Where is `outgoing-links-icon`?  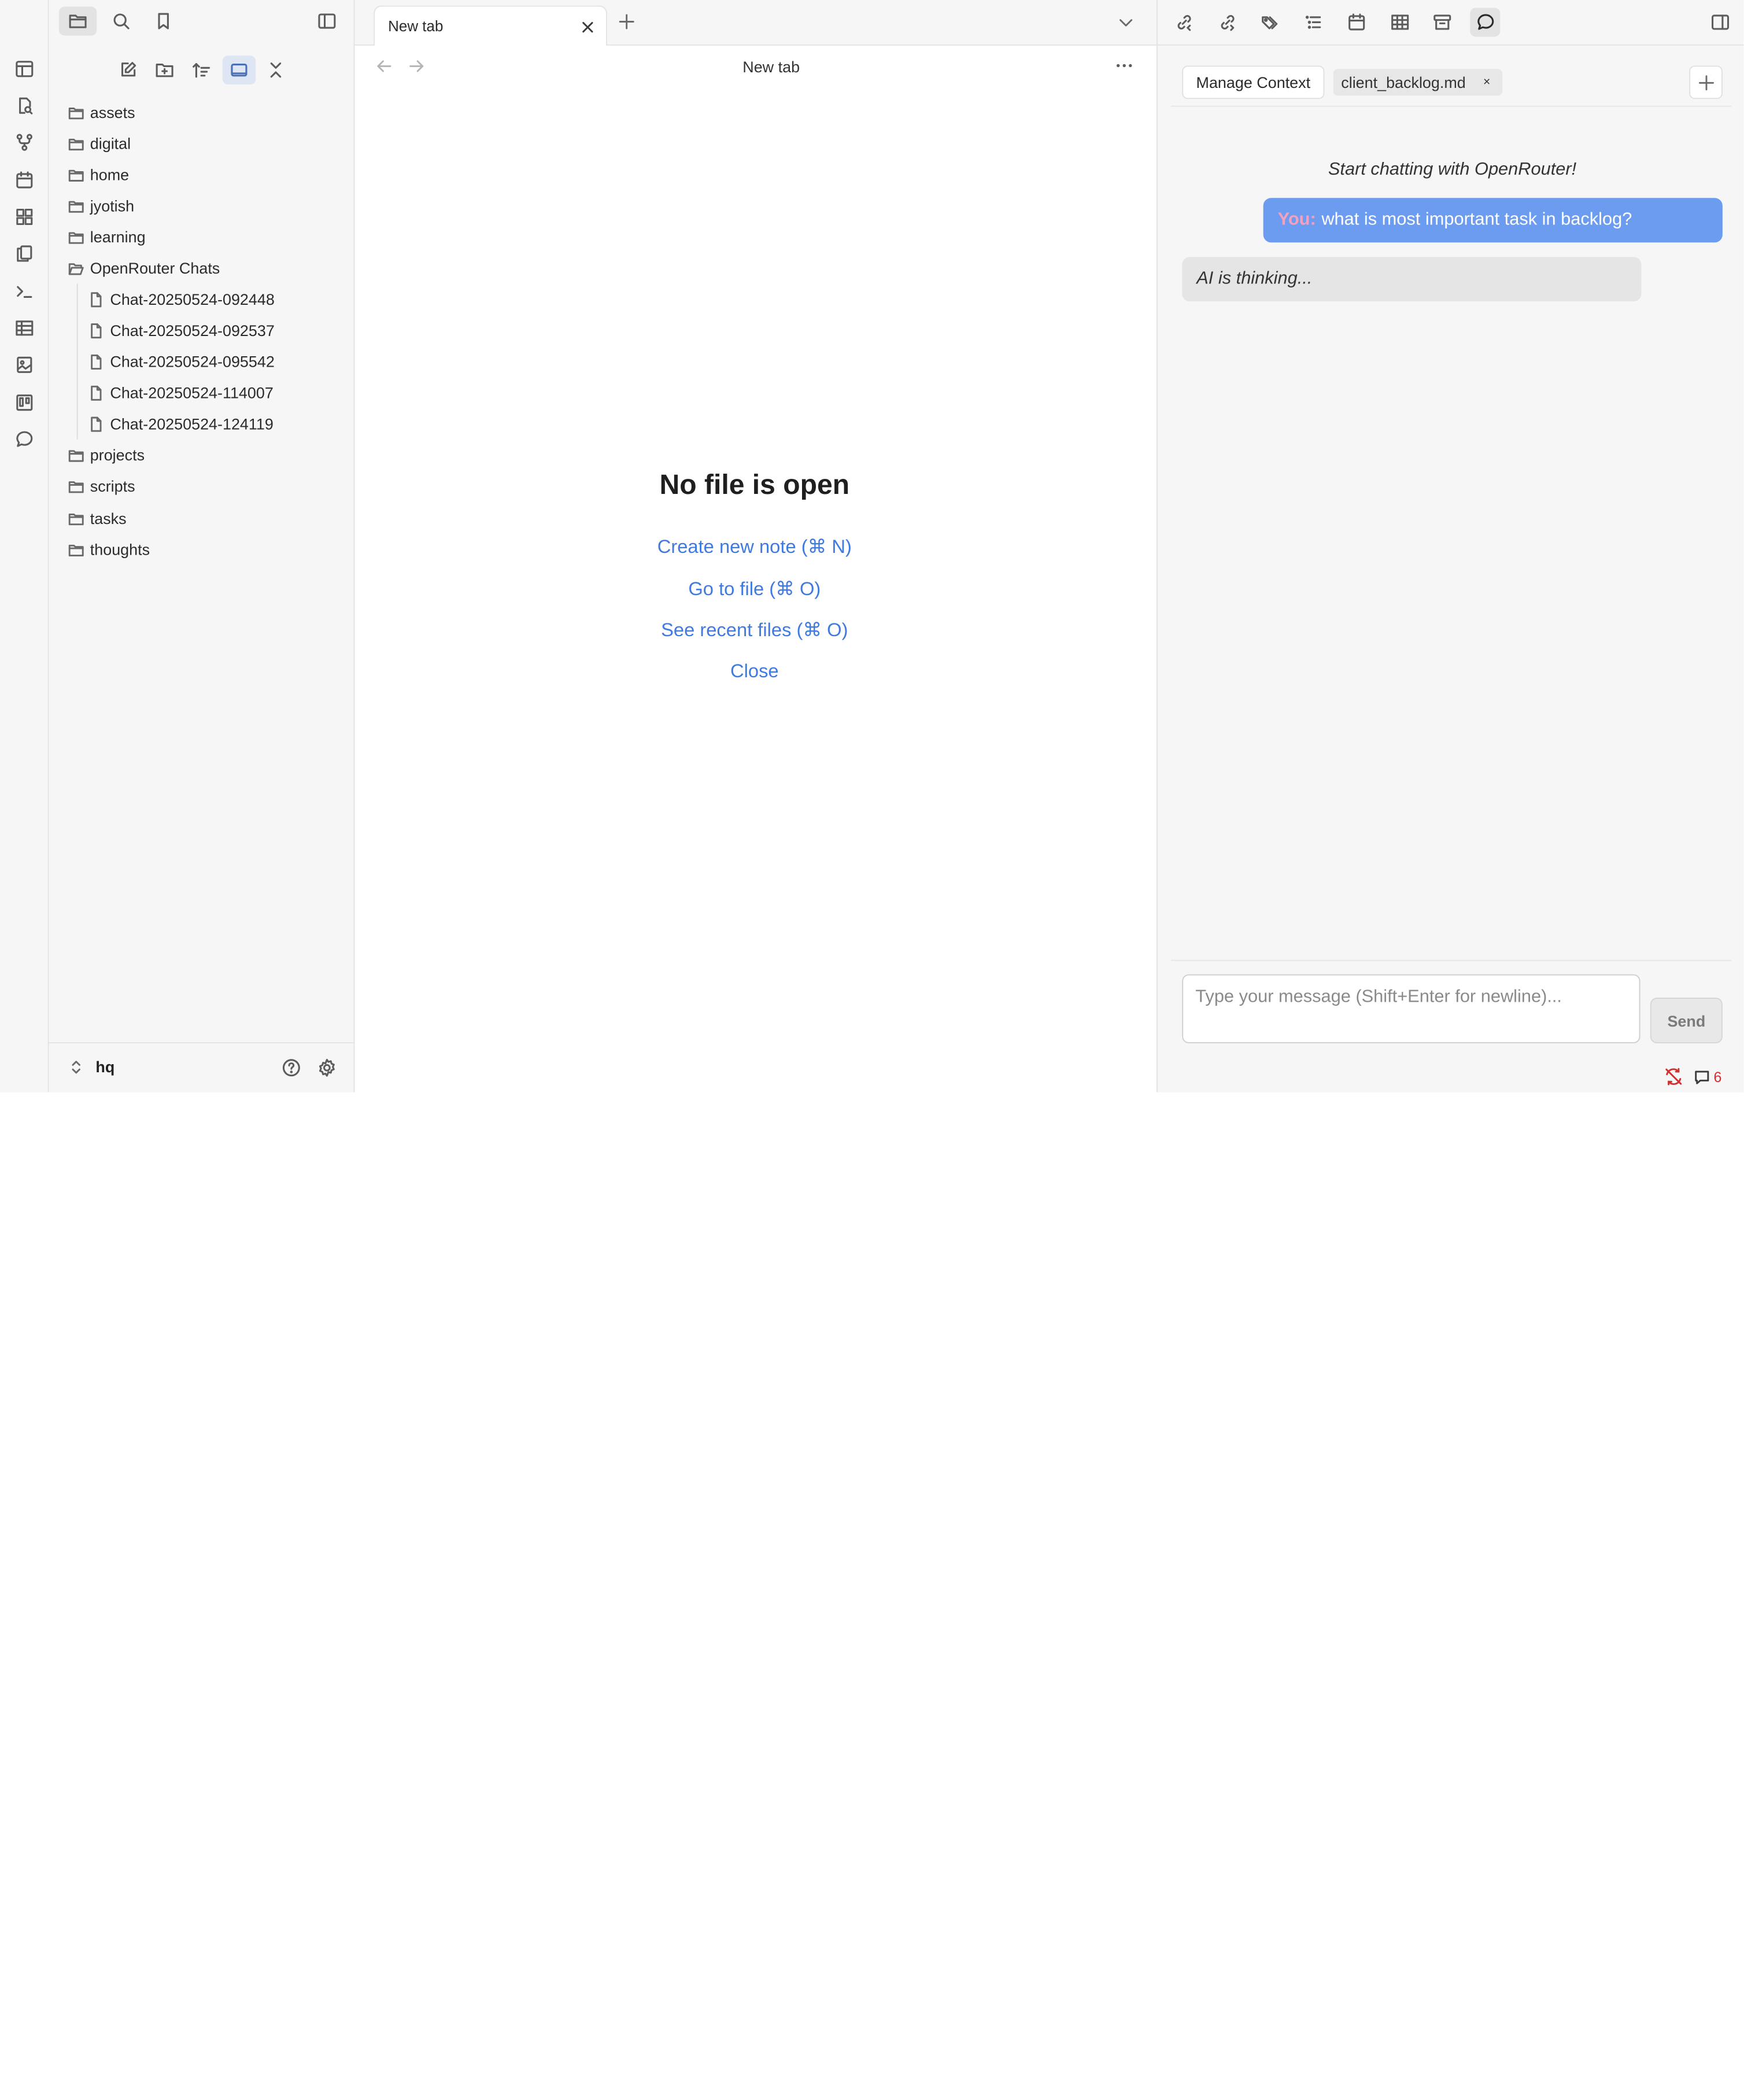 outgoing-links-icon is located at coordinates (1227, 22).